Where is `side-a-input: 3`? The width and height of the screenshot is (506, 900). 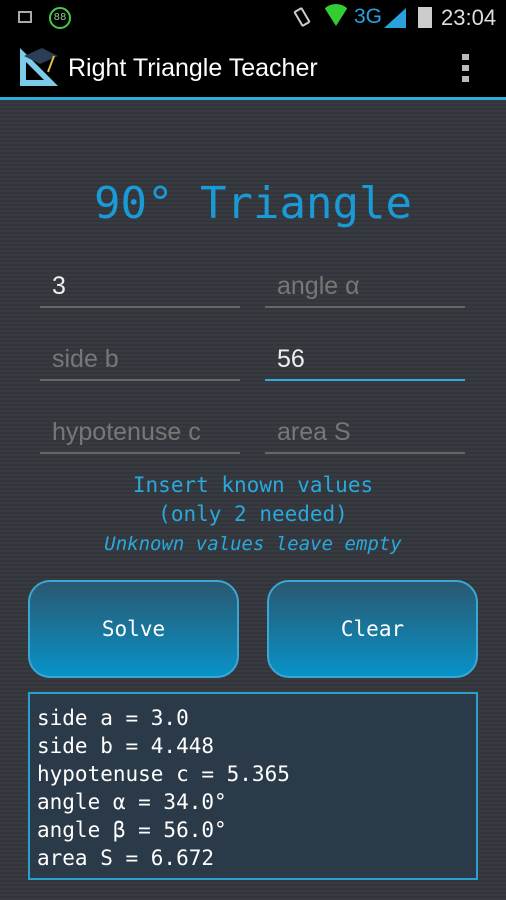 side-a-input: 3 is located at coordinates (140, 288).